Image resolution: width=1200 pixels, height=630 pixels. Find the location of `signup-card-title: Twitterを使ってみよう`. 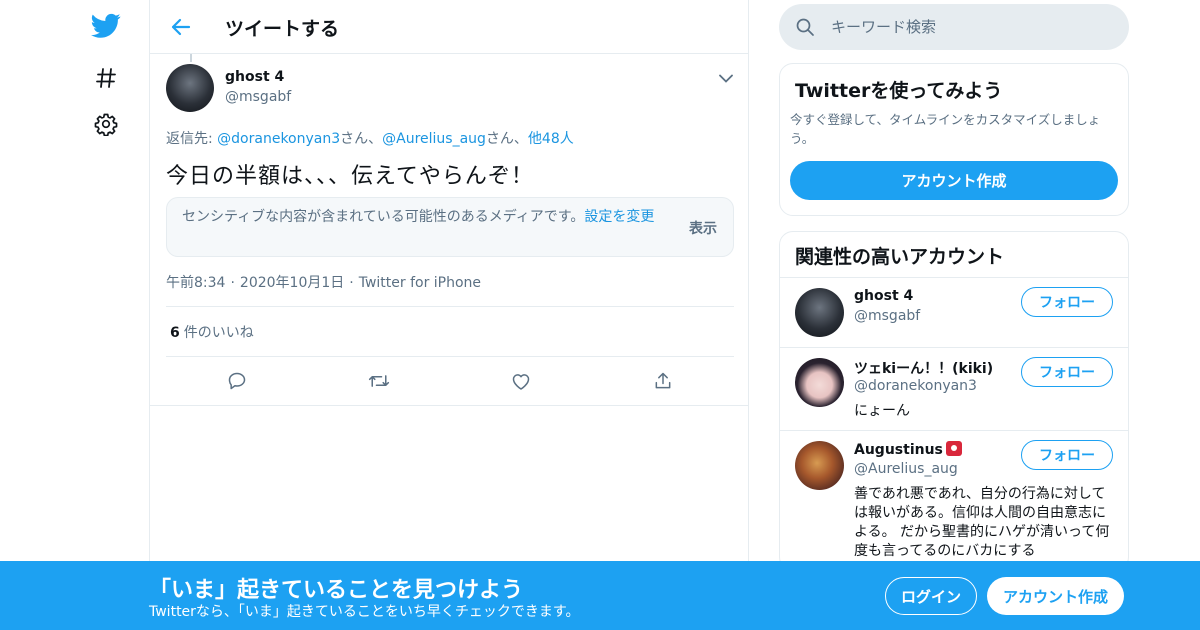

signup-card-title: Twitterを使ってみよう is located at coordinates (899, 91).